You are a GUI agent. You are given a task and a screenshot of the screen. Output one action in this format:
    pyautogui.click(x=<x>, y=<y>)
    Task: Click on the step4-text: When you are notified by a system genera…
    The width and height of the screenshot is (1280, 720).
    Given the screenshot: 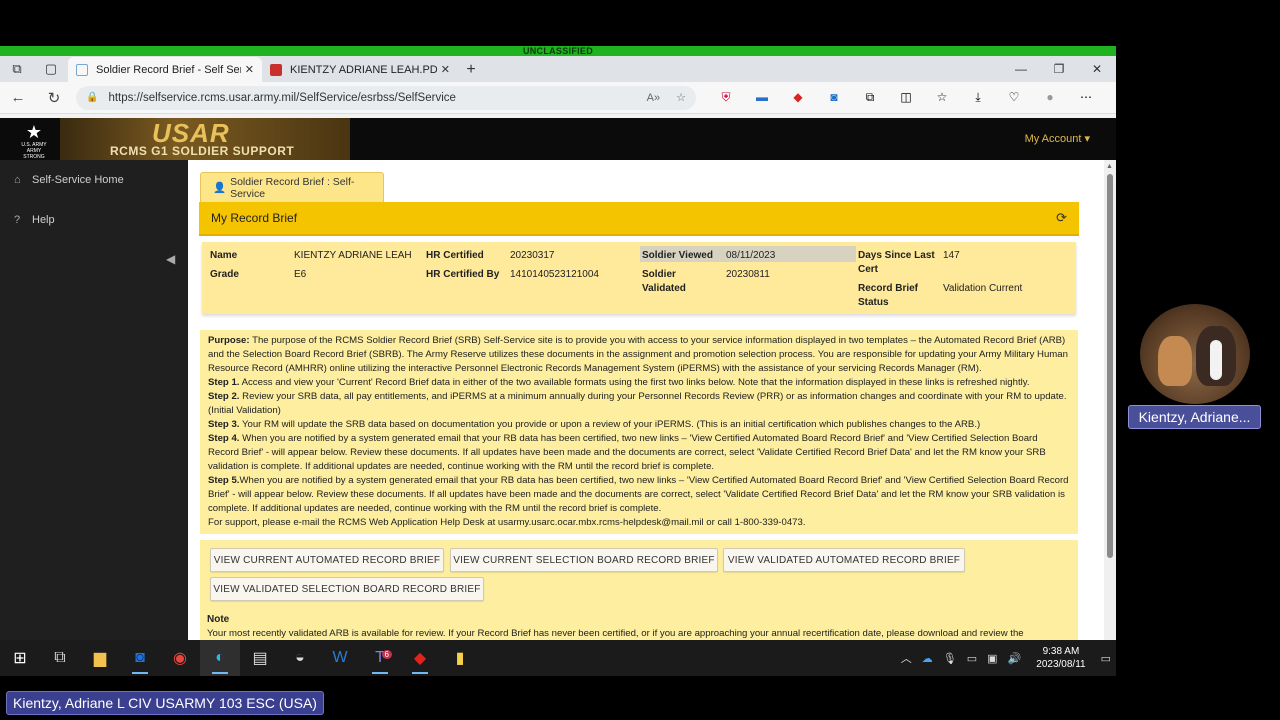 What is the action you would take?
    pyautogui.click(x=627, y=452)
    